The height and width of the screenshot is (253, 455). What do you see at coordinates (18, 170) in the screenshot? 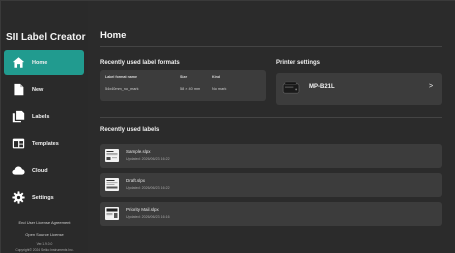
I see `cloud-icon` at bounding box center [18, 170].